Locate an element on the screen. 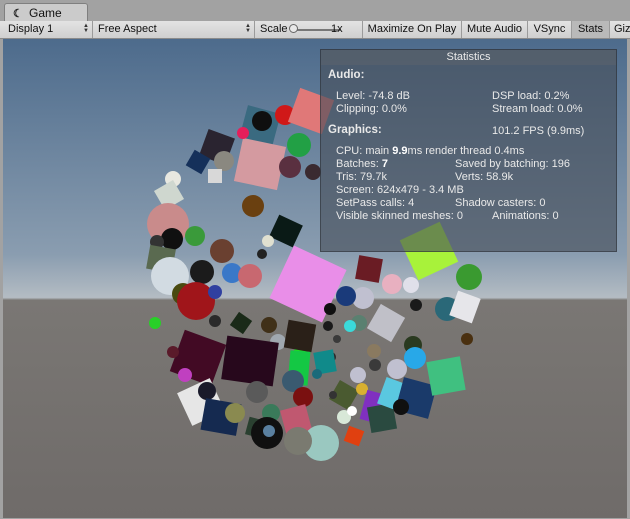 This screenshot has width=630, height=519. tab-game: ☾ Game is located at coordinates (46, 12).